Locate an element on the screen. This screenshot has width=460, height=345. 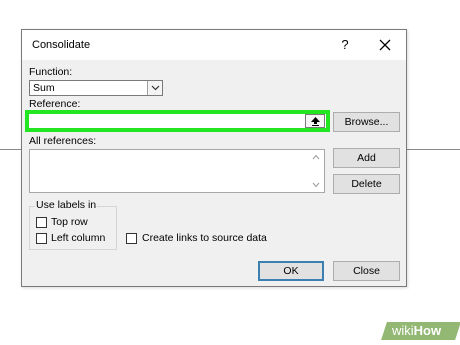
scroll-down-icon is located at coordinates (316, 185).